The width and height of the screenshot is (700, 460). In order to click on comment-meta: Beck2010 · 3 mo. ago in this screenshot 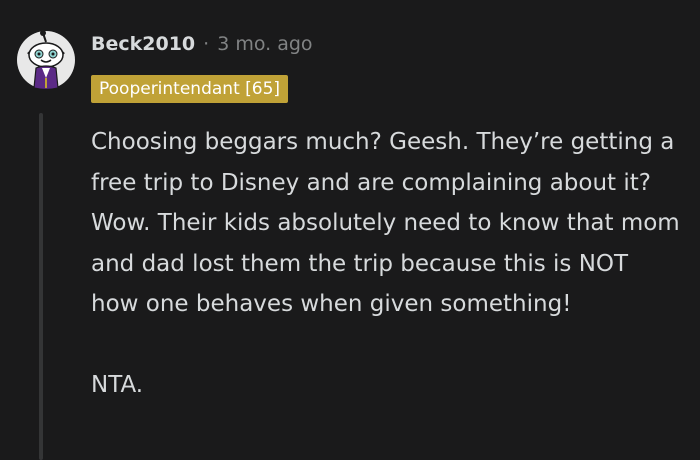, I will do `click(202, 44)`.